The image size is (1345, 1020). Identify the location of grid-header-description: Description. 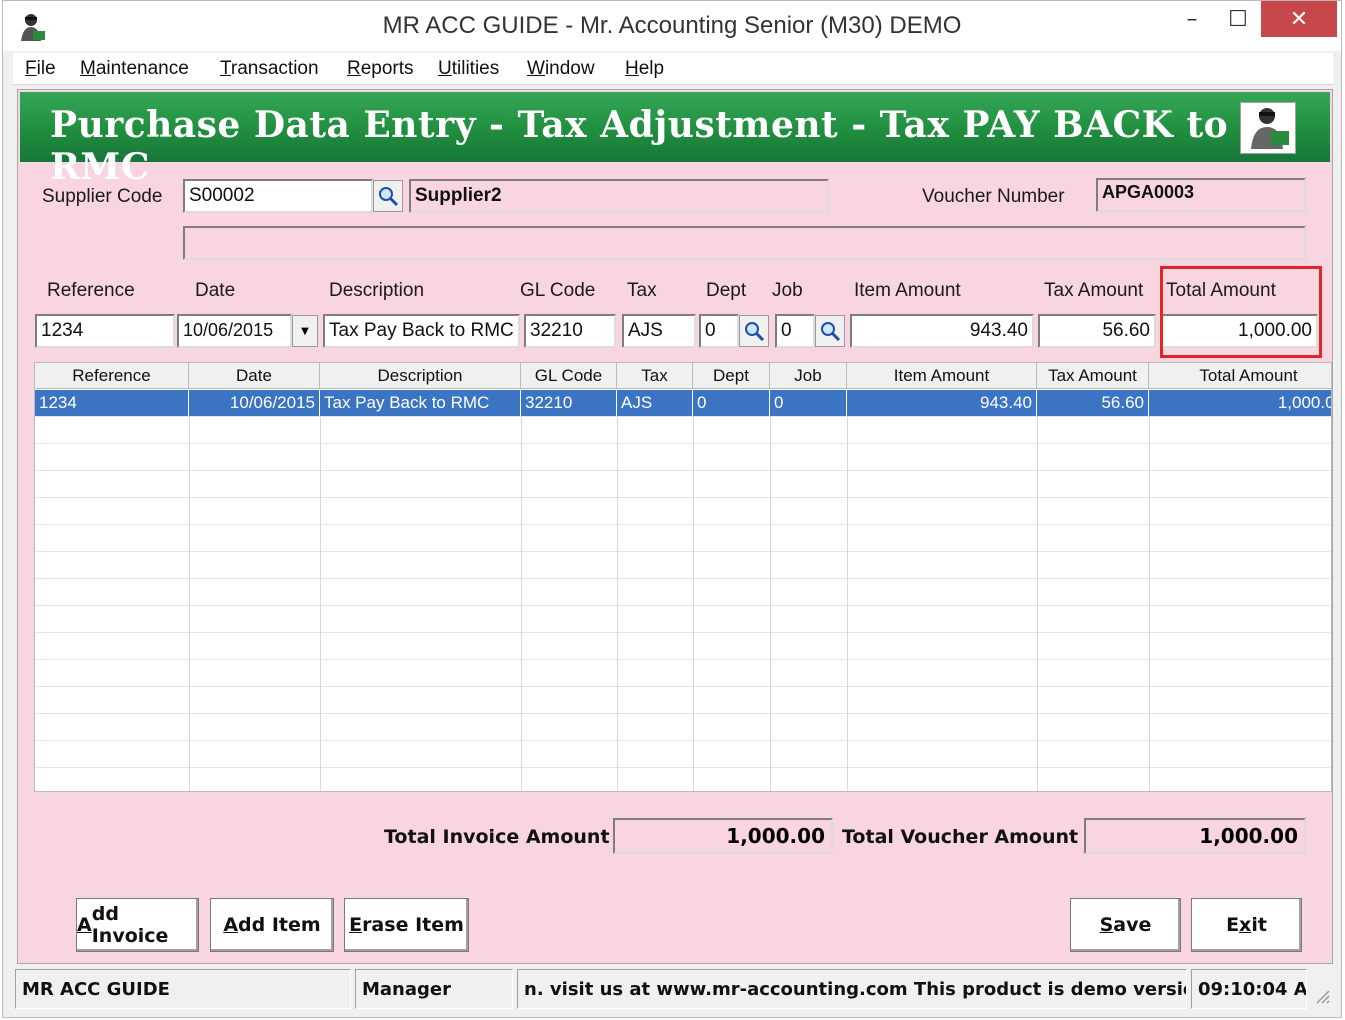
(420, 376).